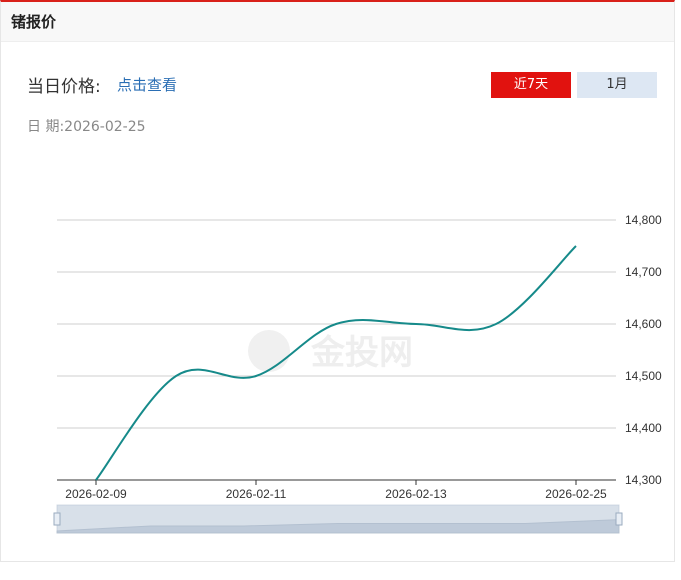  I want to click on panel-header: 锗报价, so click(337, 22).